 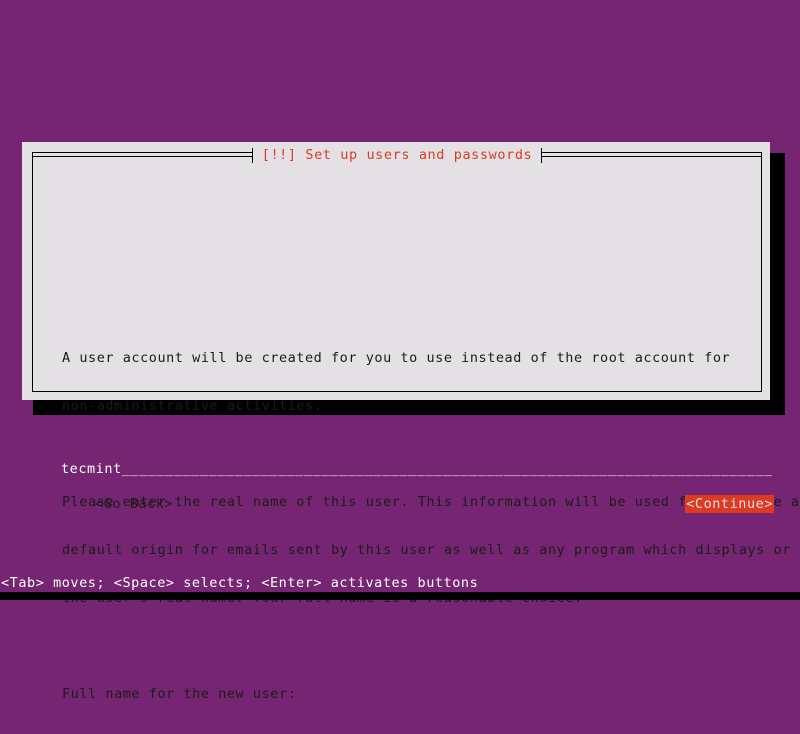 I want to click on bottom-black-strip, so click(x=400, y=596).